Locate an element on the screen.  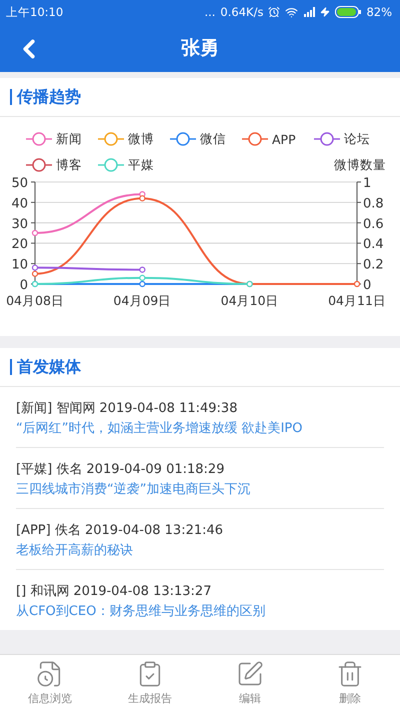
page-title: 张勇 is located at coordinates (200, 48).